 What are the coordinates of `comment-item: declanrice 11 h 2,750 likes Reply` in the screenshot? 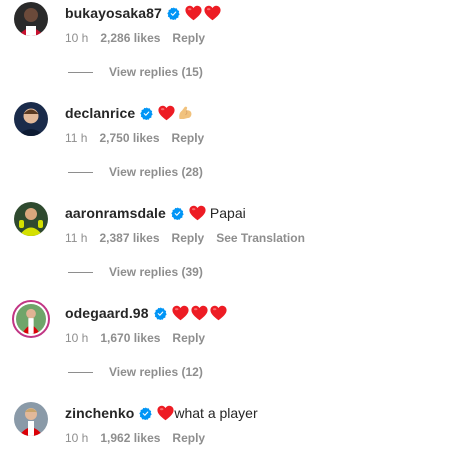 It's located at (229, 130).